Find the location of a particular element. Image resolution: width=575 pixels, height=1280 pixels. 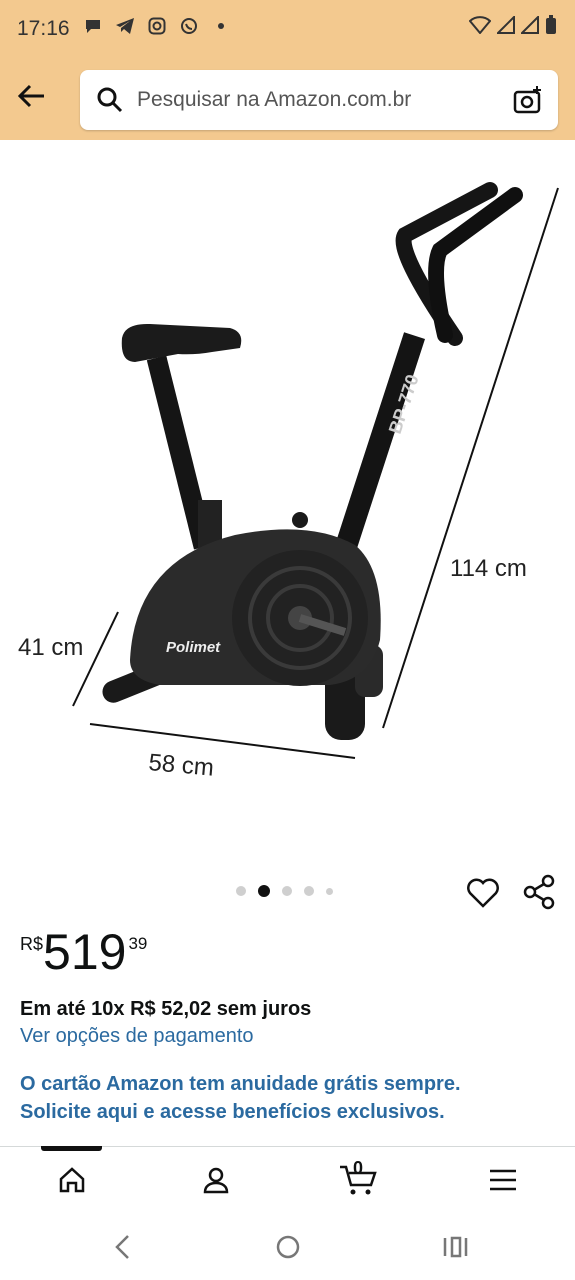

width-label: 58 cm is located at coordinates (180, 765).